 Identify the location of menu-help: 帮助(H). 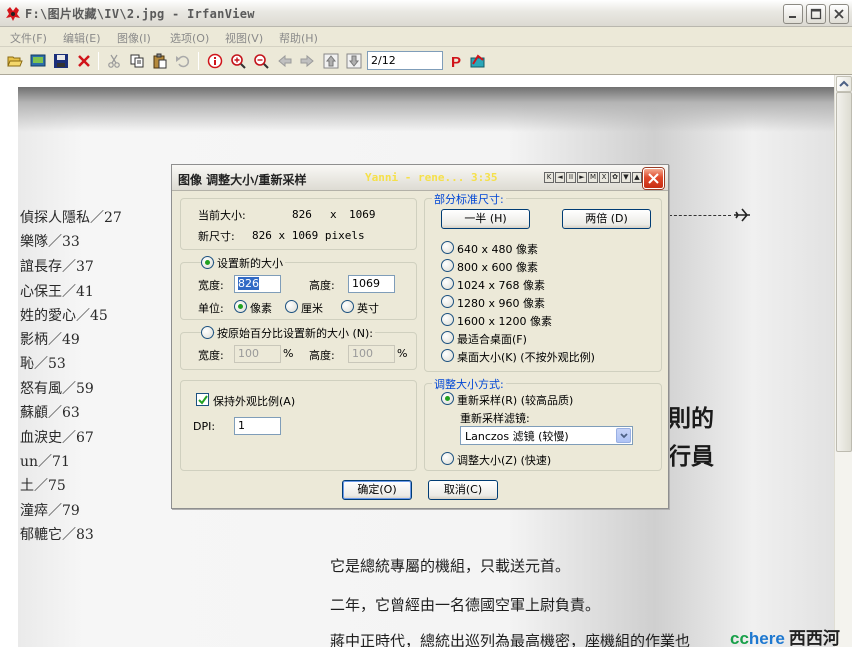
(298, 38).